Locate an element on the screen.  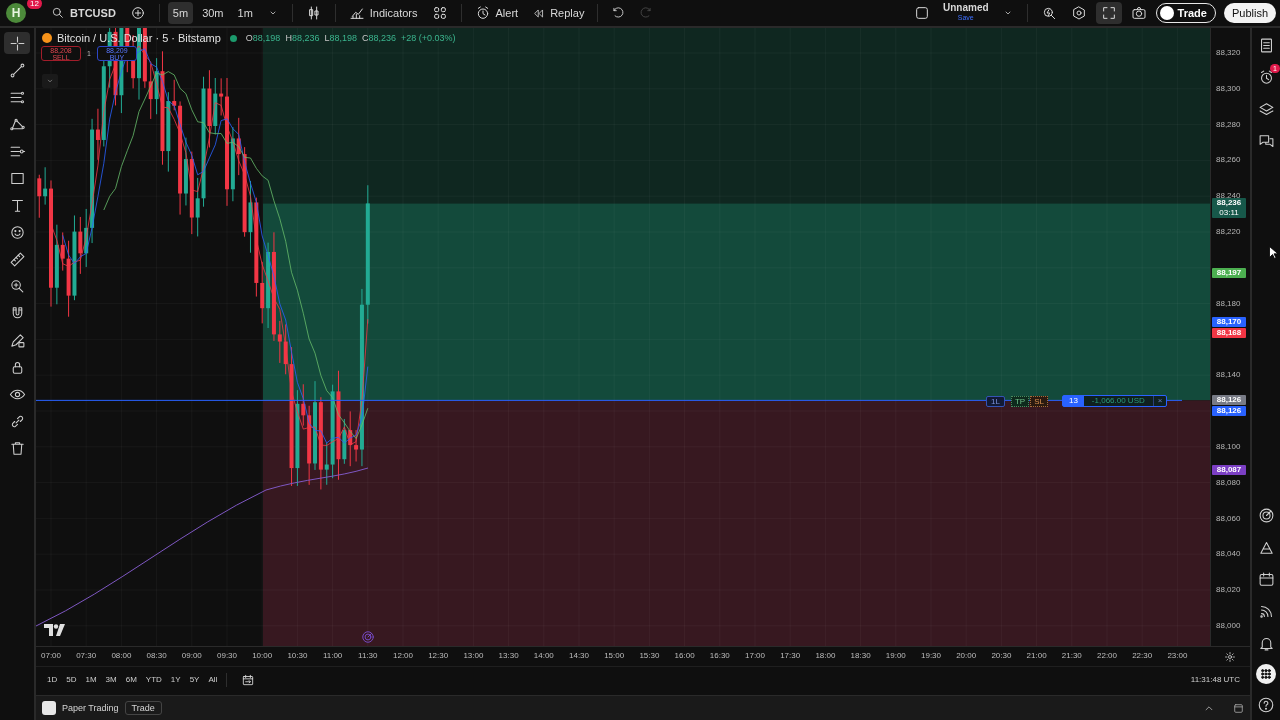
symbol-search-button: BTCUSD is located at coordinates (83, 13).